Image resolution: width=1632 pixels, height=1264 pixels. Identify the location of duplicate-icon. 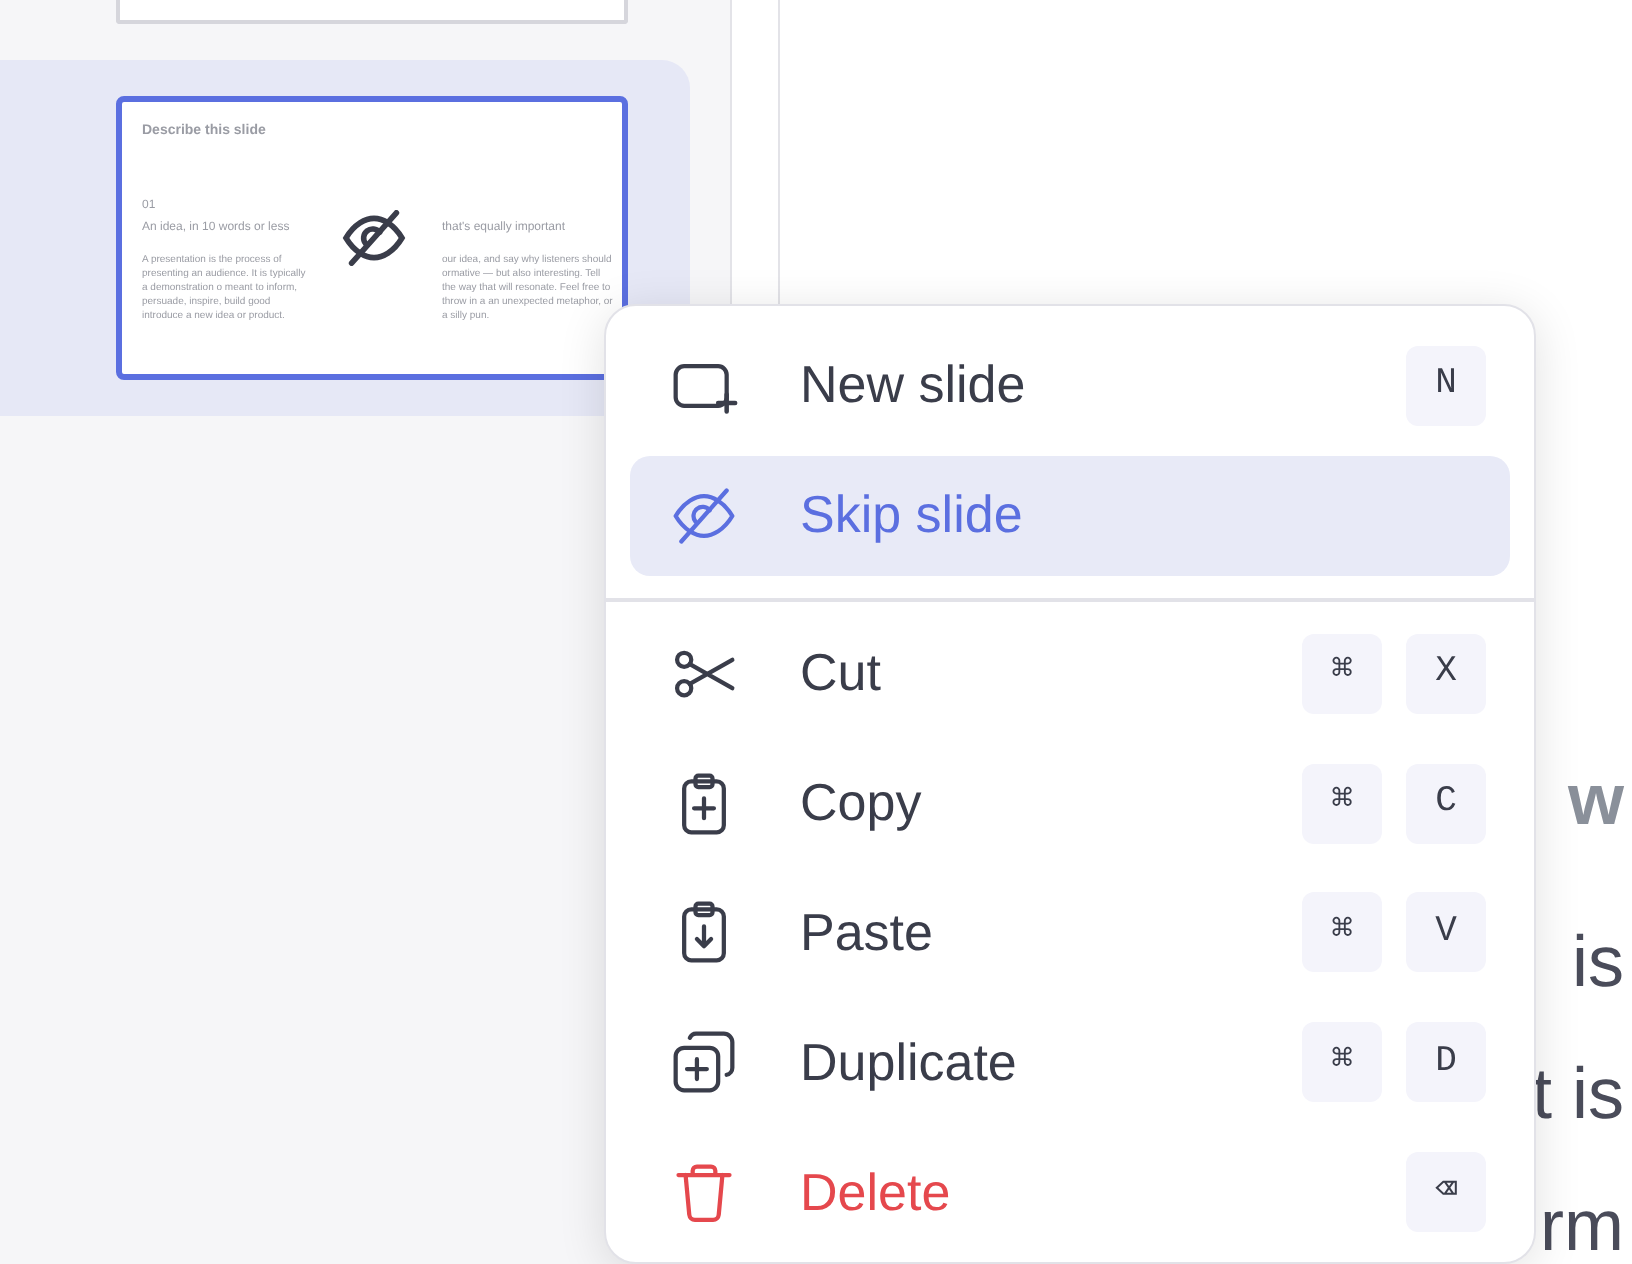
(704, 1062).